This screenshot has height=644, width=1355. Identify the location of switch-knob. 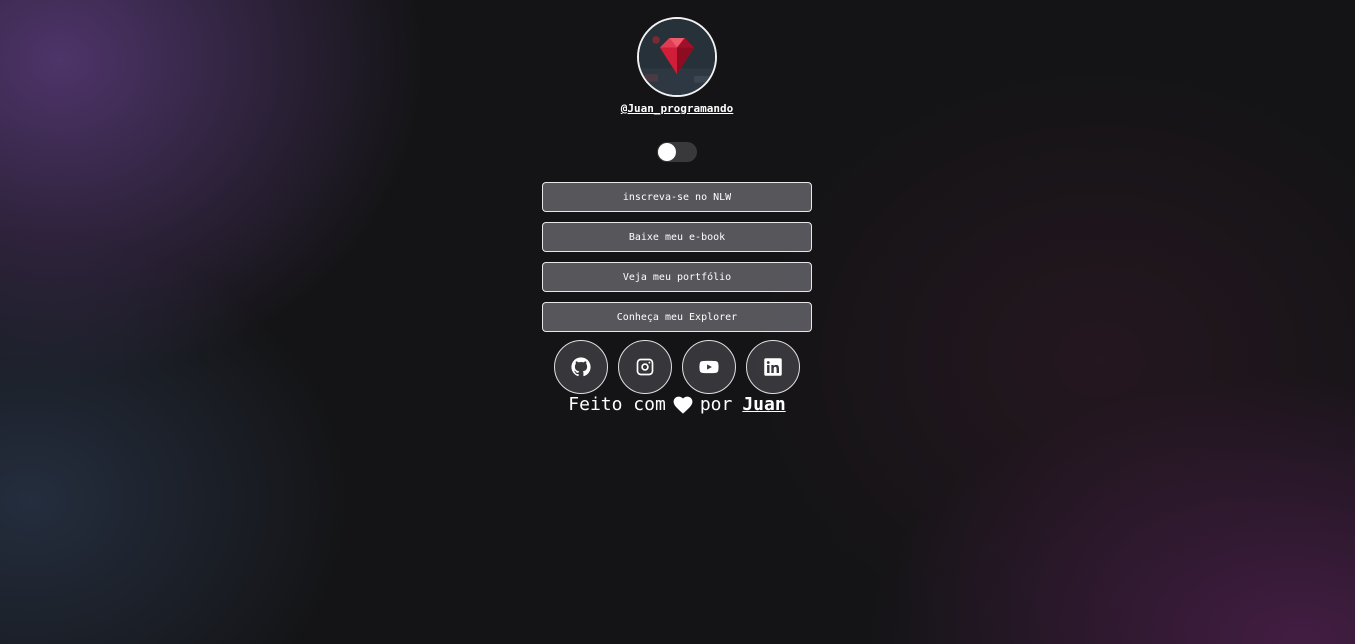
(667, 152).